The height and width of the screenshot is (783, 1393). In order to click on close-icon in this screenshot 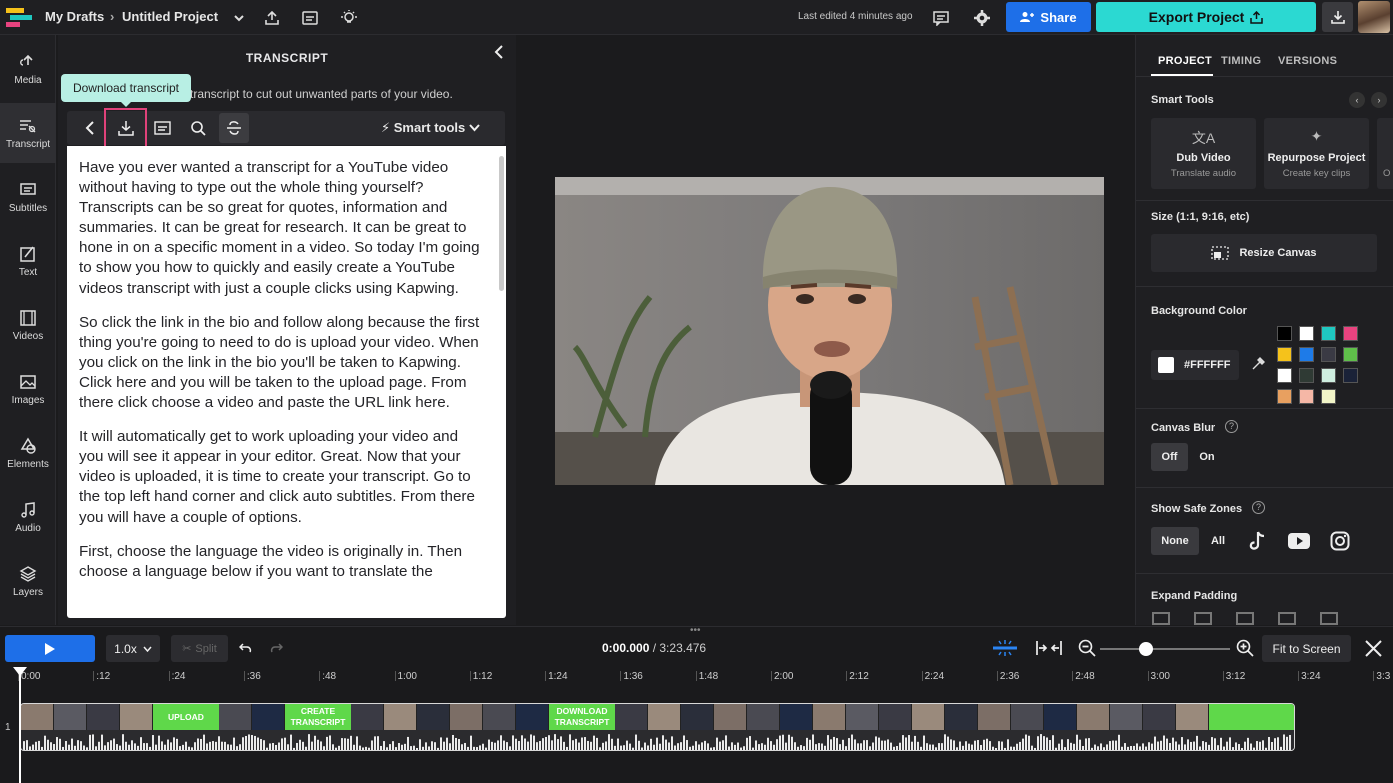, I will do `click(1373, 651)`.